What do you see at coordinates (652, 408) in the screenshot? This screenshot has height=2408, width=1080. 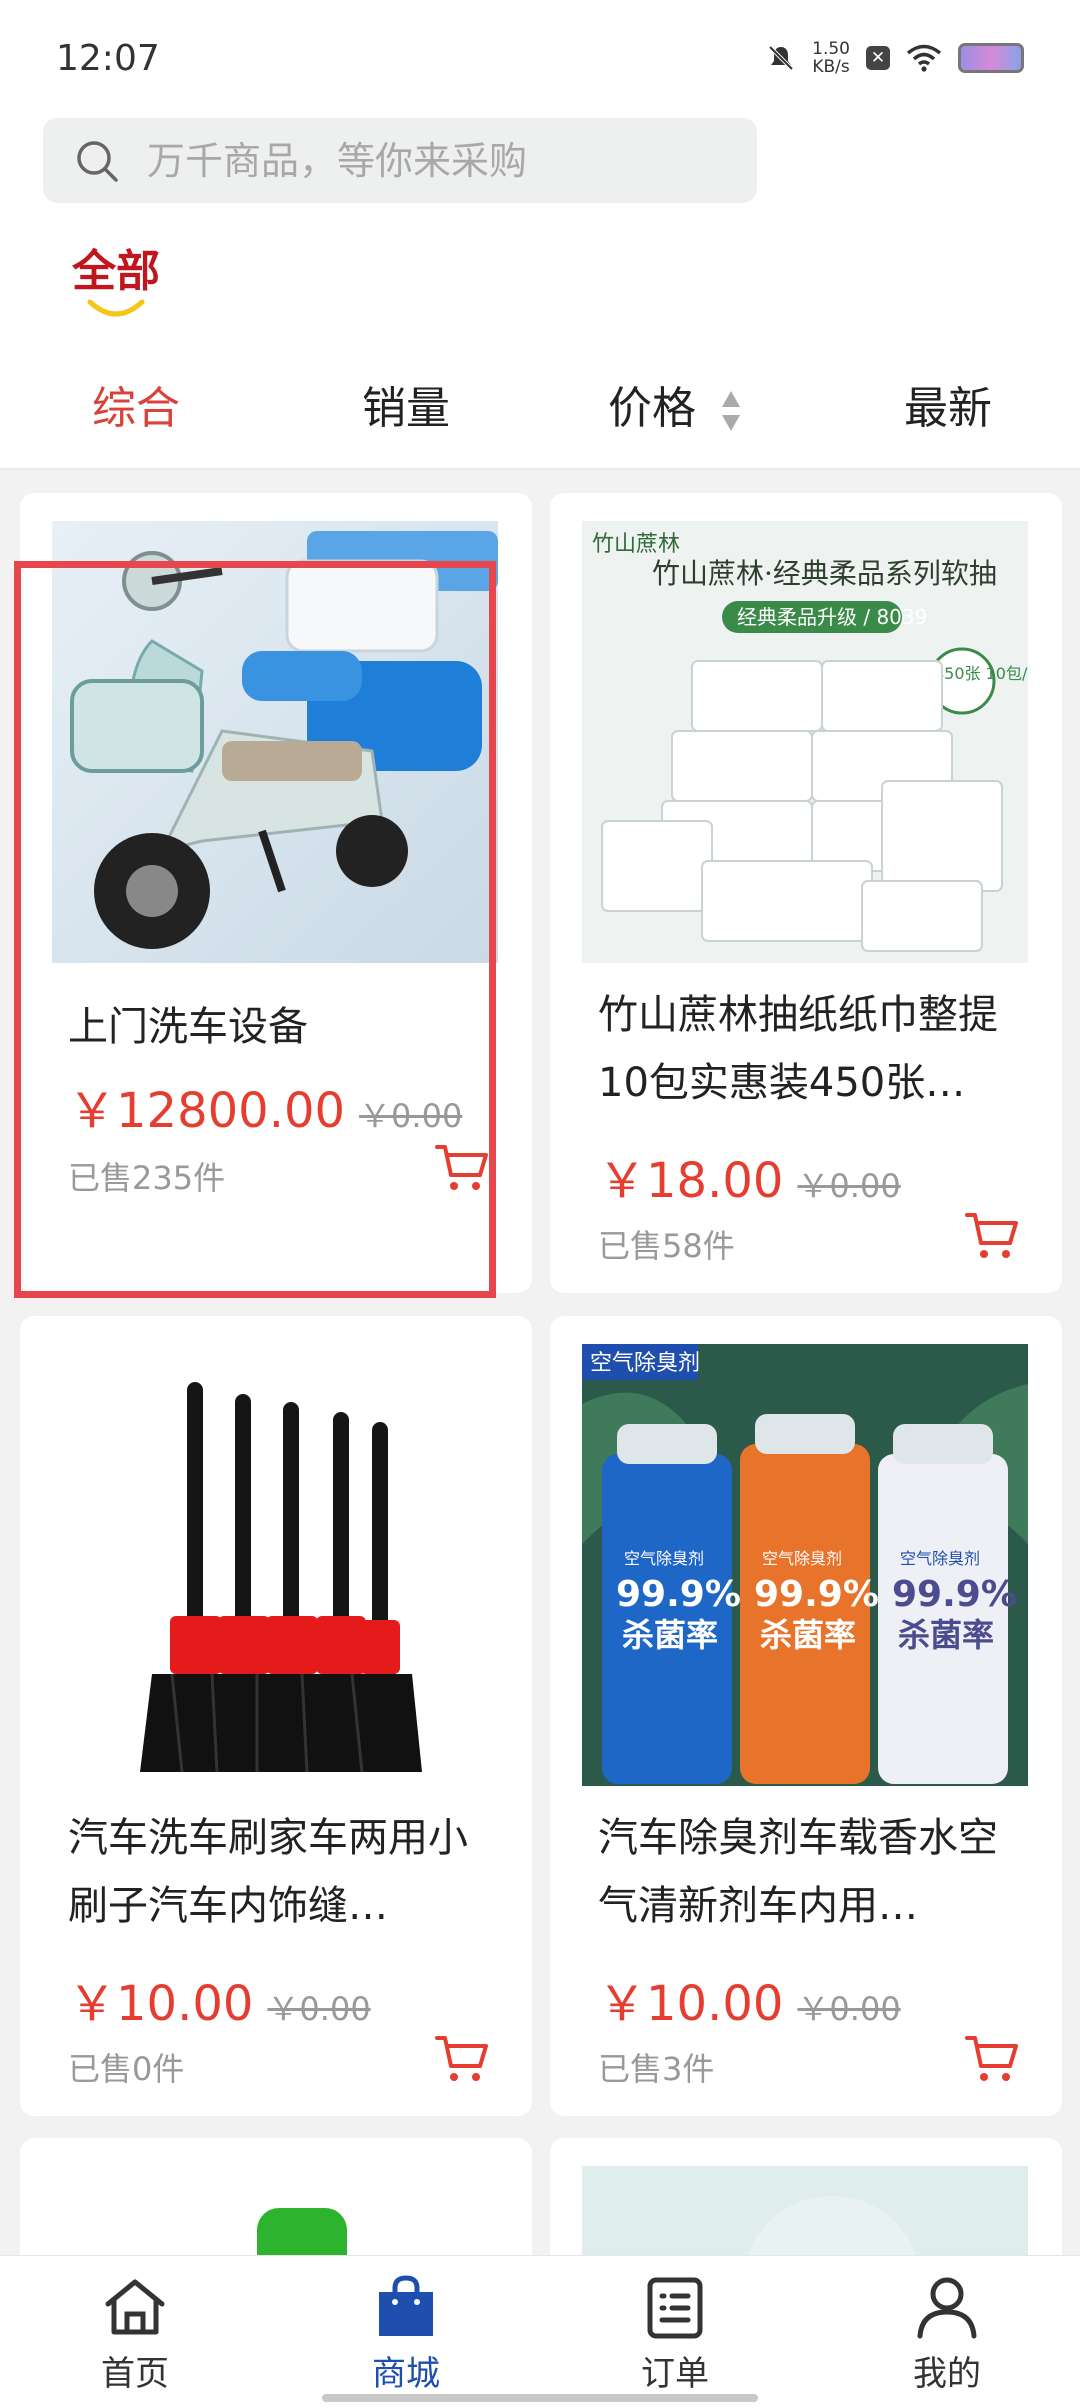 I see `sort-tab-price-label: 价格` at bounding box center [652, 408].